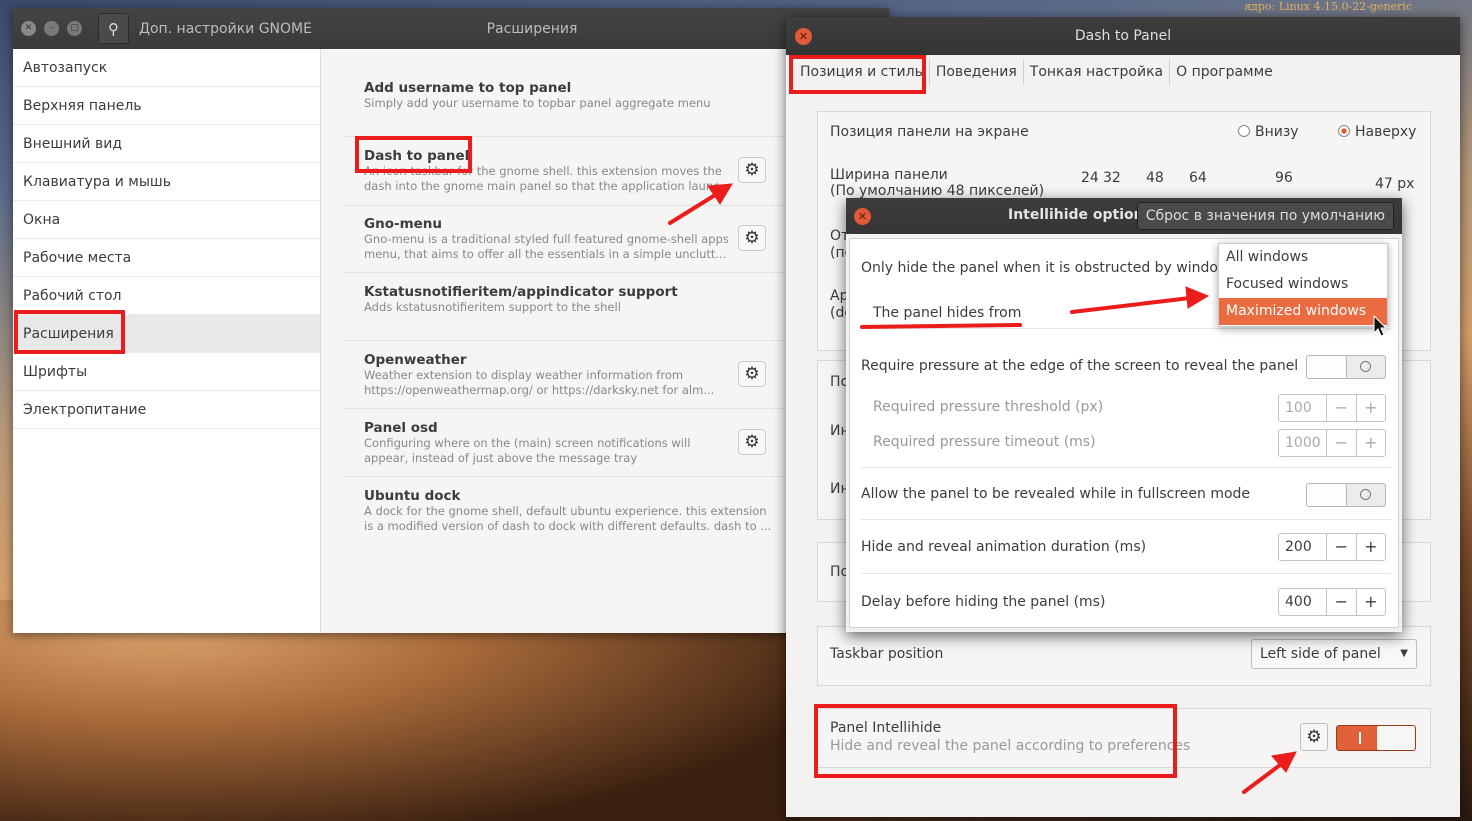 The width and height of the screenshot is (1472, 821). Describe the element at coordinates (941, 326) in the screenshot. I see `underline` at that location.